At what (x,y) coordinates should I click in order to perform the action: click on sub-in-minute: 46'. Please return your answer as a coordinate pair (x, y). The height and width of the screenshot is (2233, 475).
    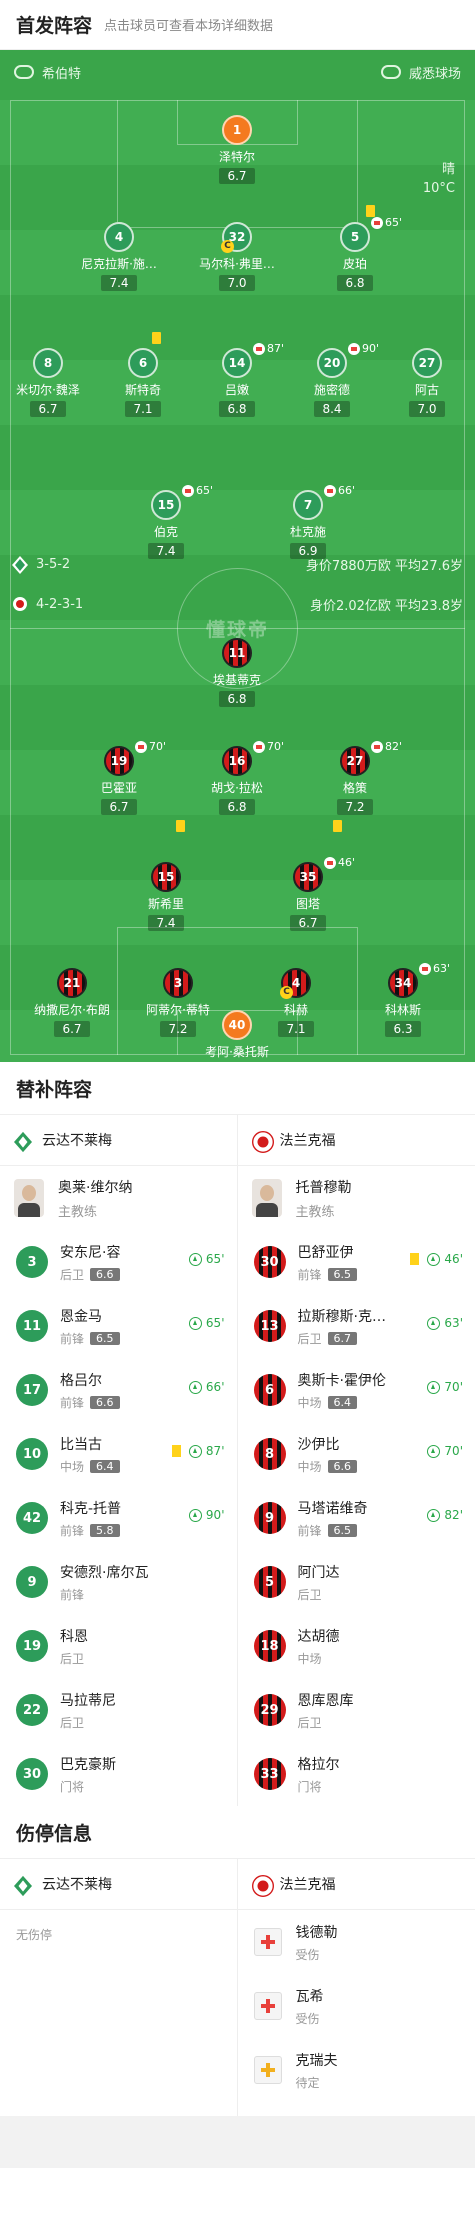
    Looking at the image, I should click on (453, 1259).